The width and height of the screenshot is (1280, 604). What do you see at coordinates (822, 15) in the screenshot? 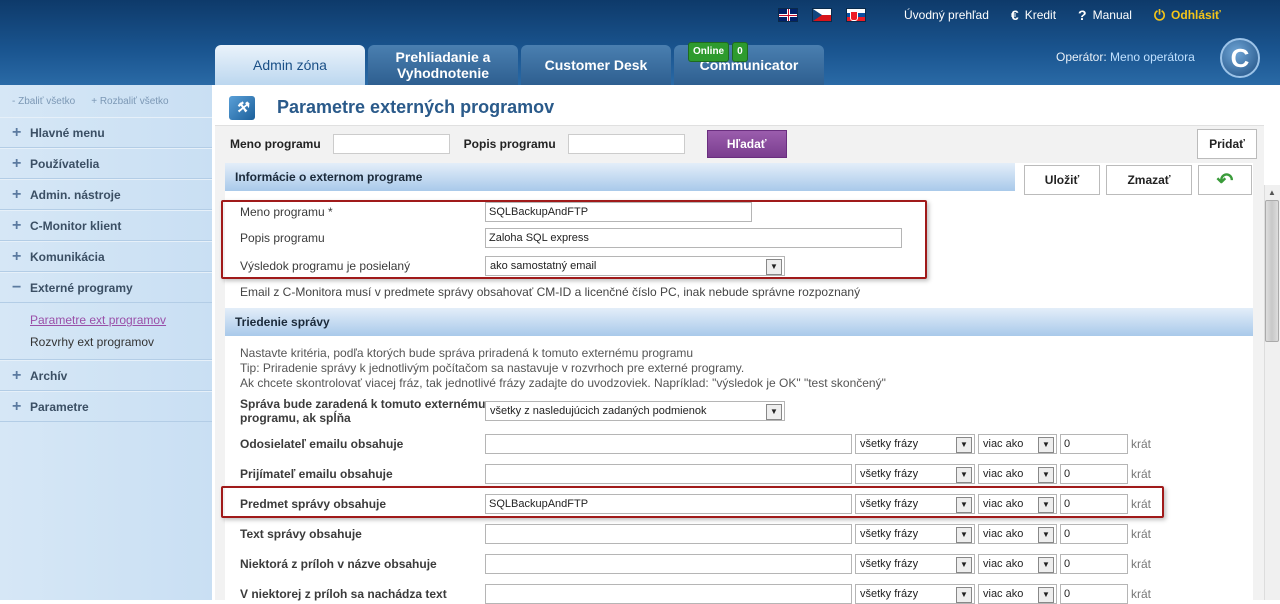
I see `czech-flag-icon` at bounding box center [822, 15].